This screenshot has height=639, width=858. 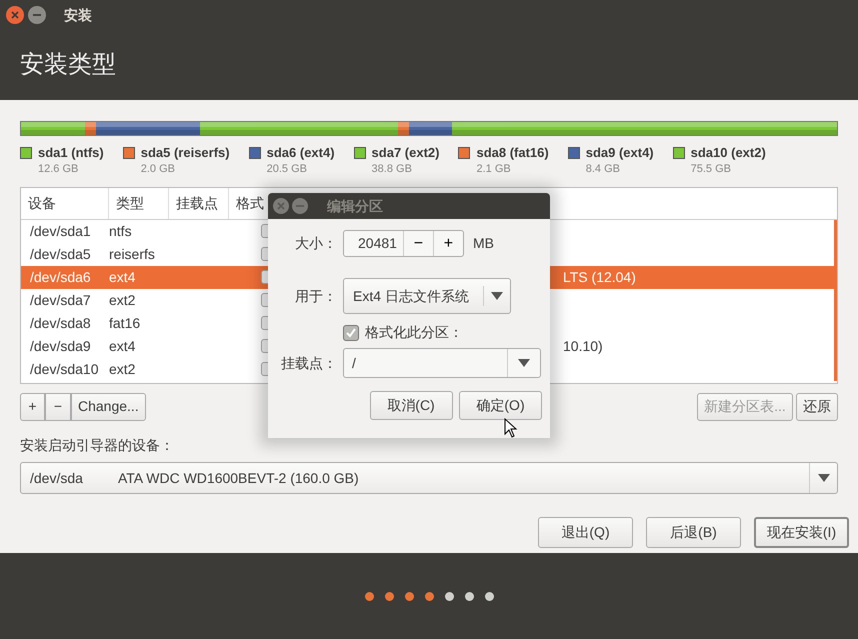 What do you see at coordinates (78, 15) in the screenshot?
I see `window-title: 安装` at bounding box center [78, 15].